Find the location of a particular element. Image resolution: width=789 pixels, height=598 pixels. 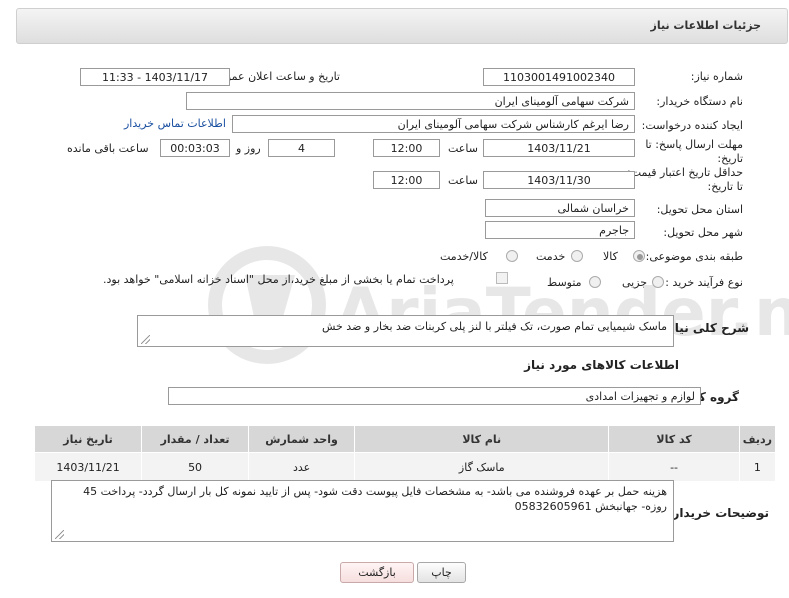

reply-time-label: ساعت is located at coordinates (463, 148).